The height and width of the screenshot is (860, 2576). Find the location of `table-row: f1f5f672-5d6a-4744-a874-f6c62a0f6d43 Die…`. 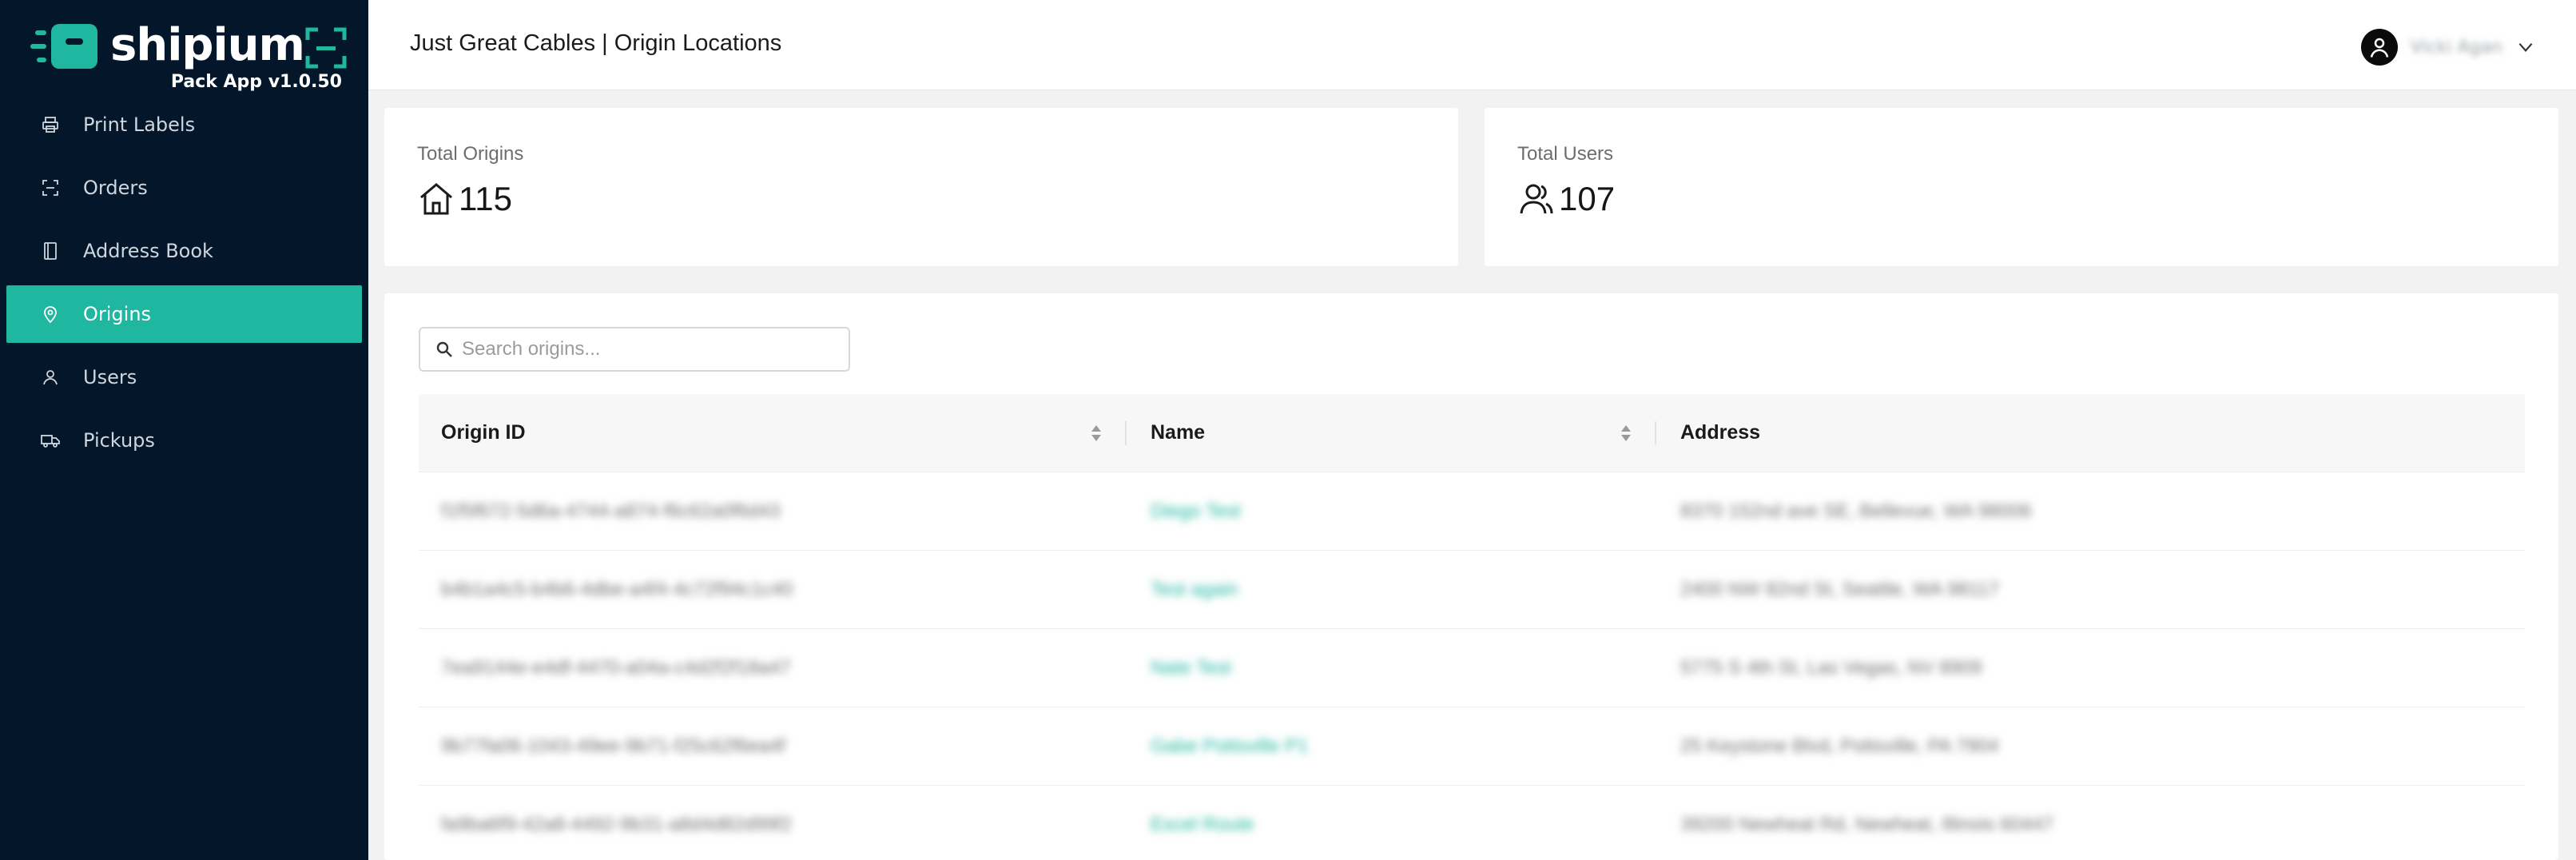

table-row: f1f5f672-5d6a-4744-a874-f6c62a0f6d43 Die… is located at coordinates (1472, 511).